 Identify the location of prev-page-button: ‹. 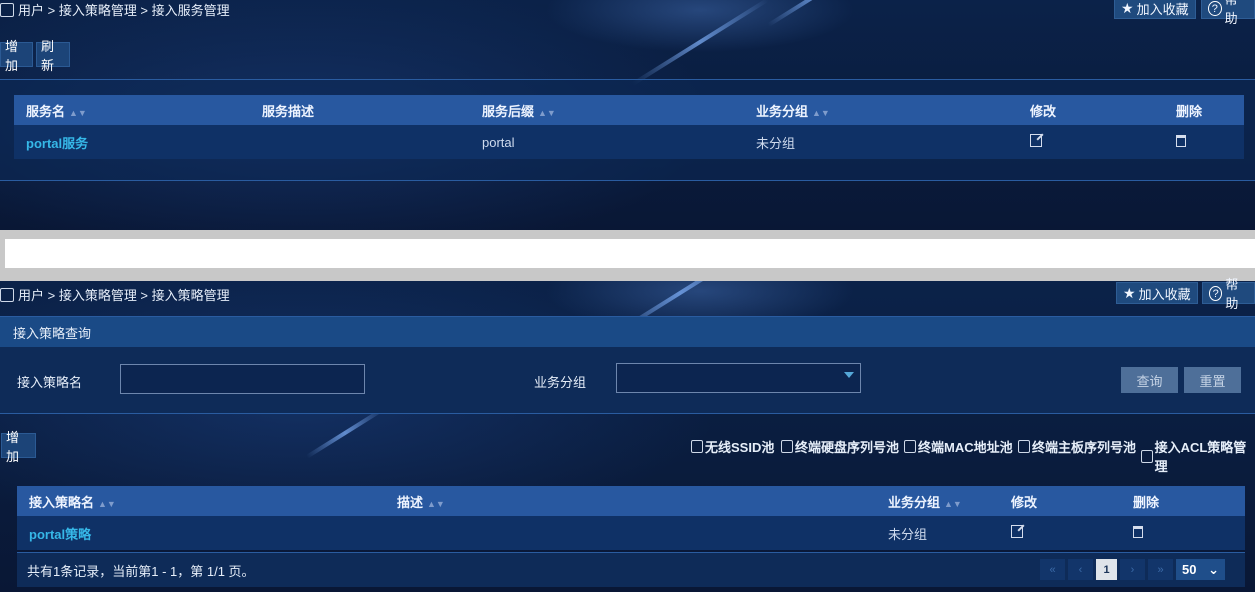
(1080, 569).